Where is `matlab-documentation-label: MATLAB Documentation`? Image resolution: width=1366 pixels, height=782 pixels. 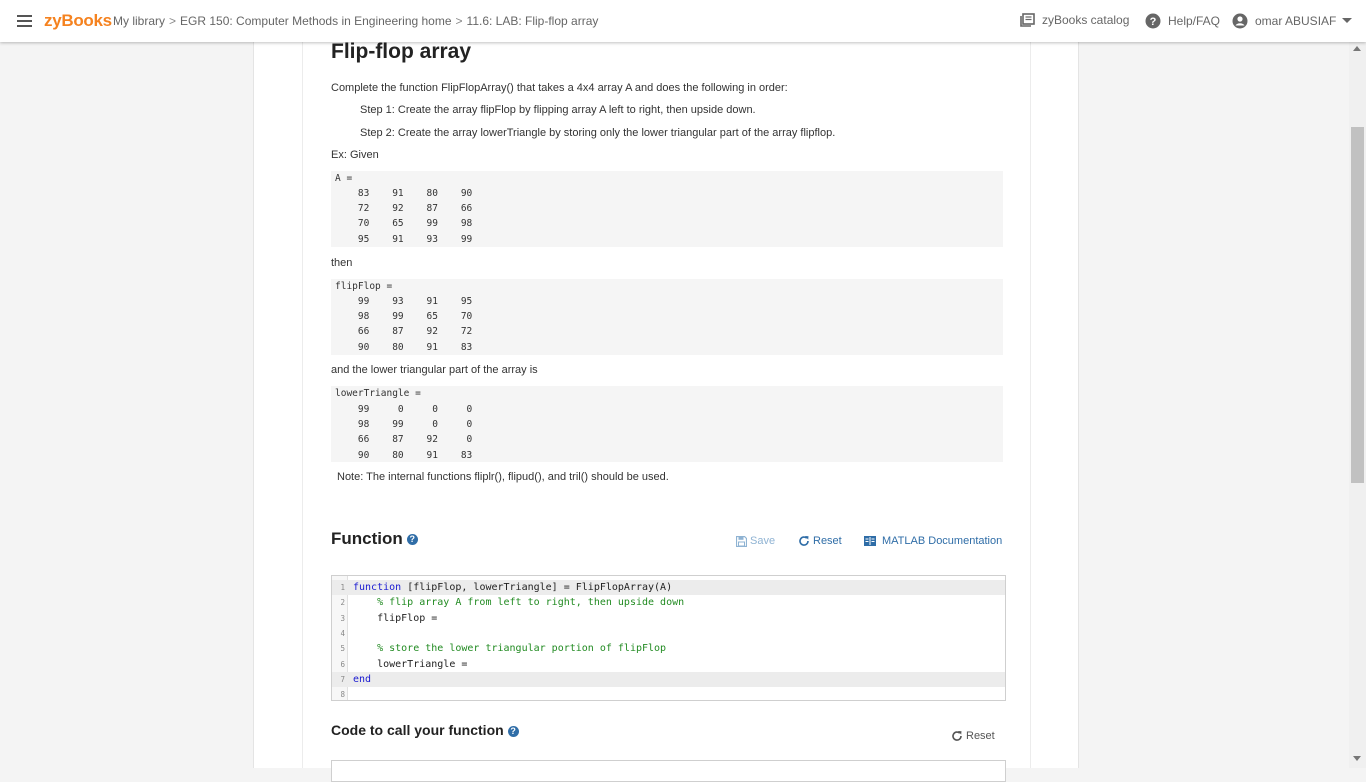
matlab-documentation-label: MATLAB Documentation is located at coordinates (942, 541).